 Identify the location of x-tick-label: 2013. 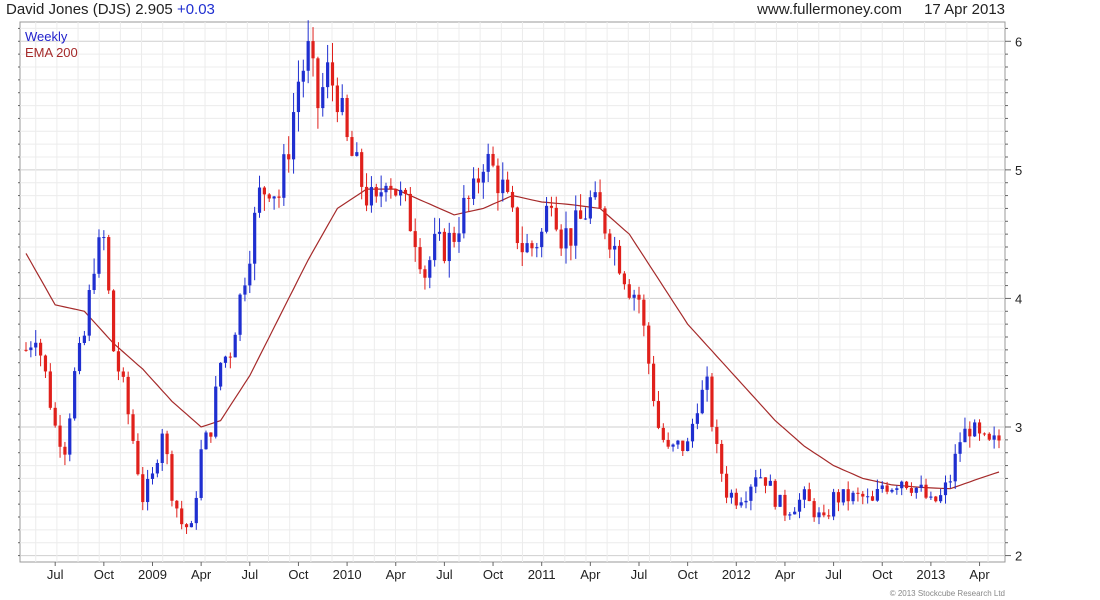
(930, 574).